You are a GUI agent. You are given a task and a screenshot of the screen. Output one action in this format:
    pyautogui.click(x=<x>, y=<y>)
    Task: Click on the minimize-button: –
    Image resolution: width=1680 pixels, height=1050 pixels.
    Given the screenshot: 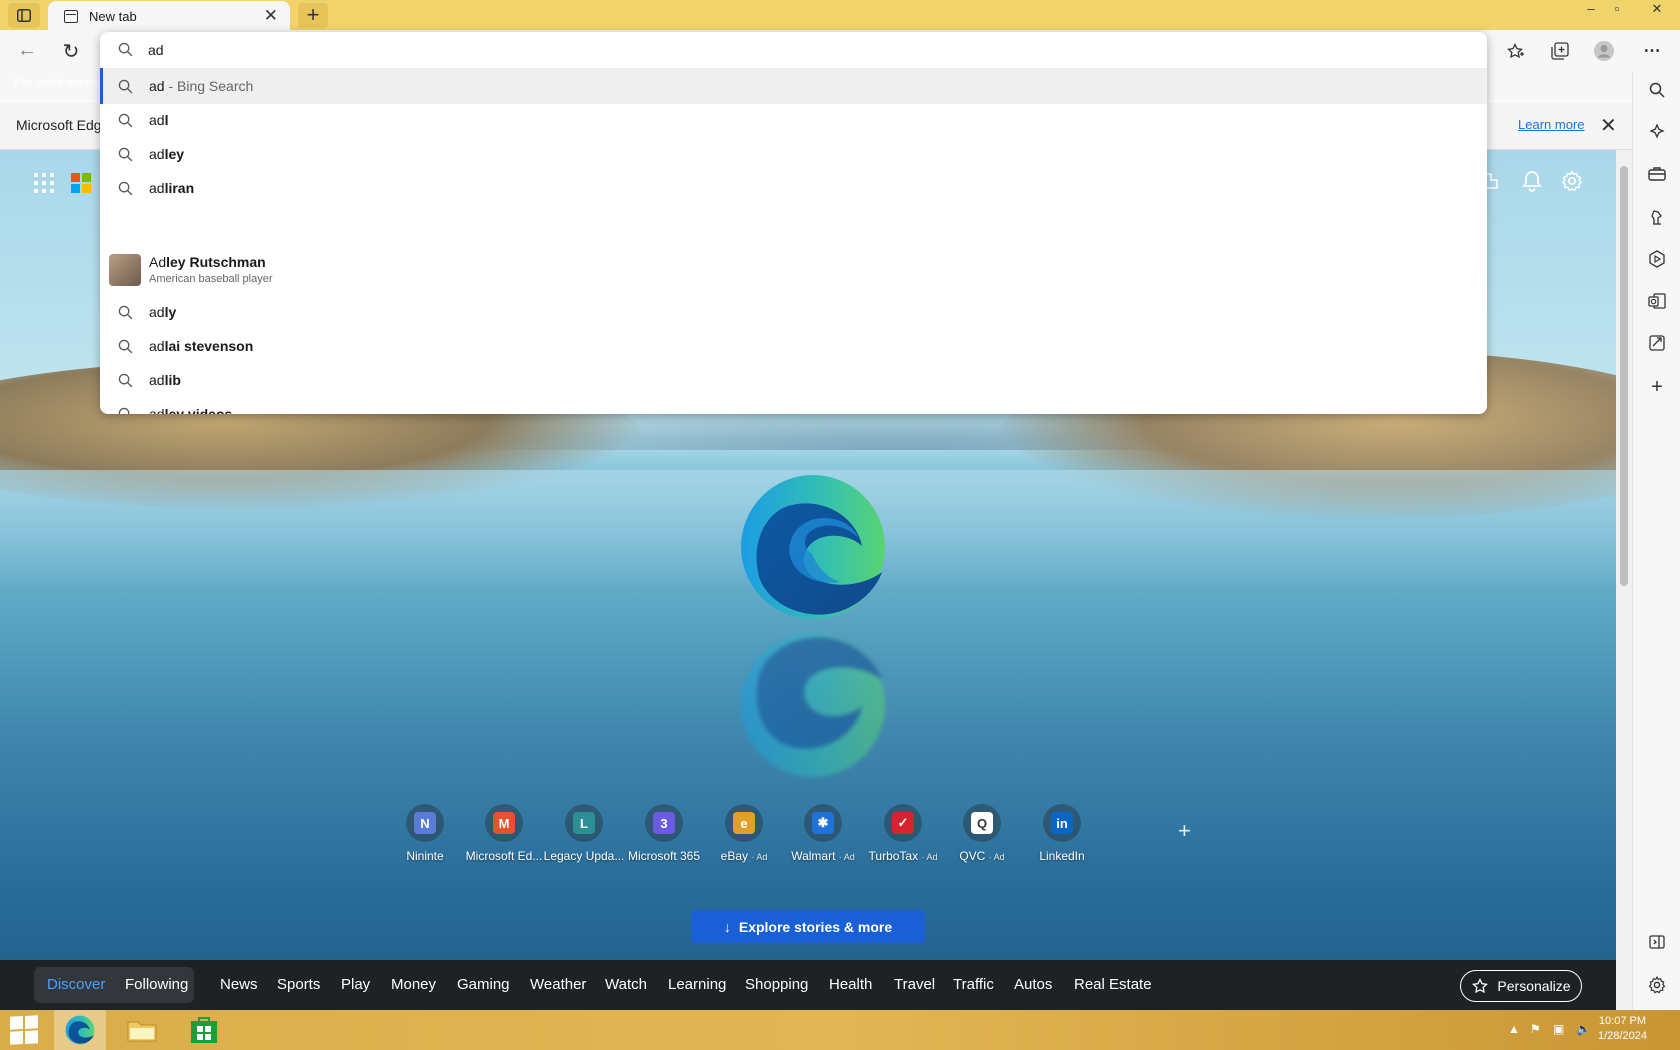 What is the action you would take?
    pyautogui.click(x=1591, y=11)
    